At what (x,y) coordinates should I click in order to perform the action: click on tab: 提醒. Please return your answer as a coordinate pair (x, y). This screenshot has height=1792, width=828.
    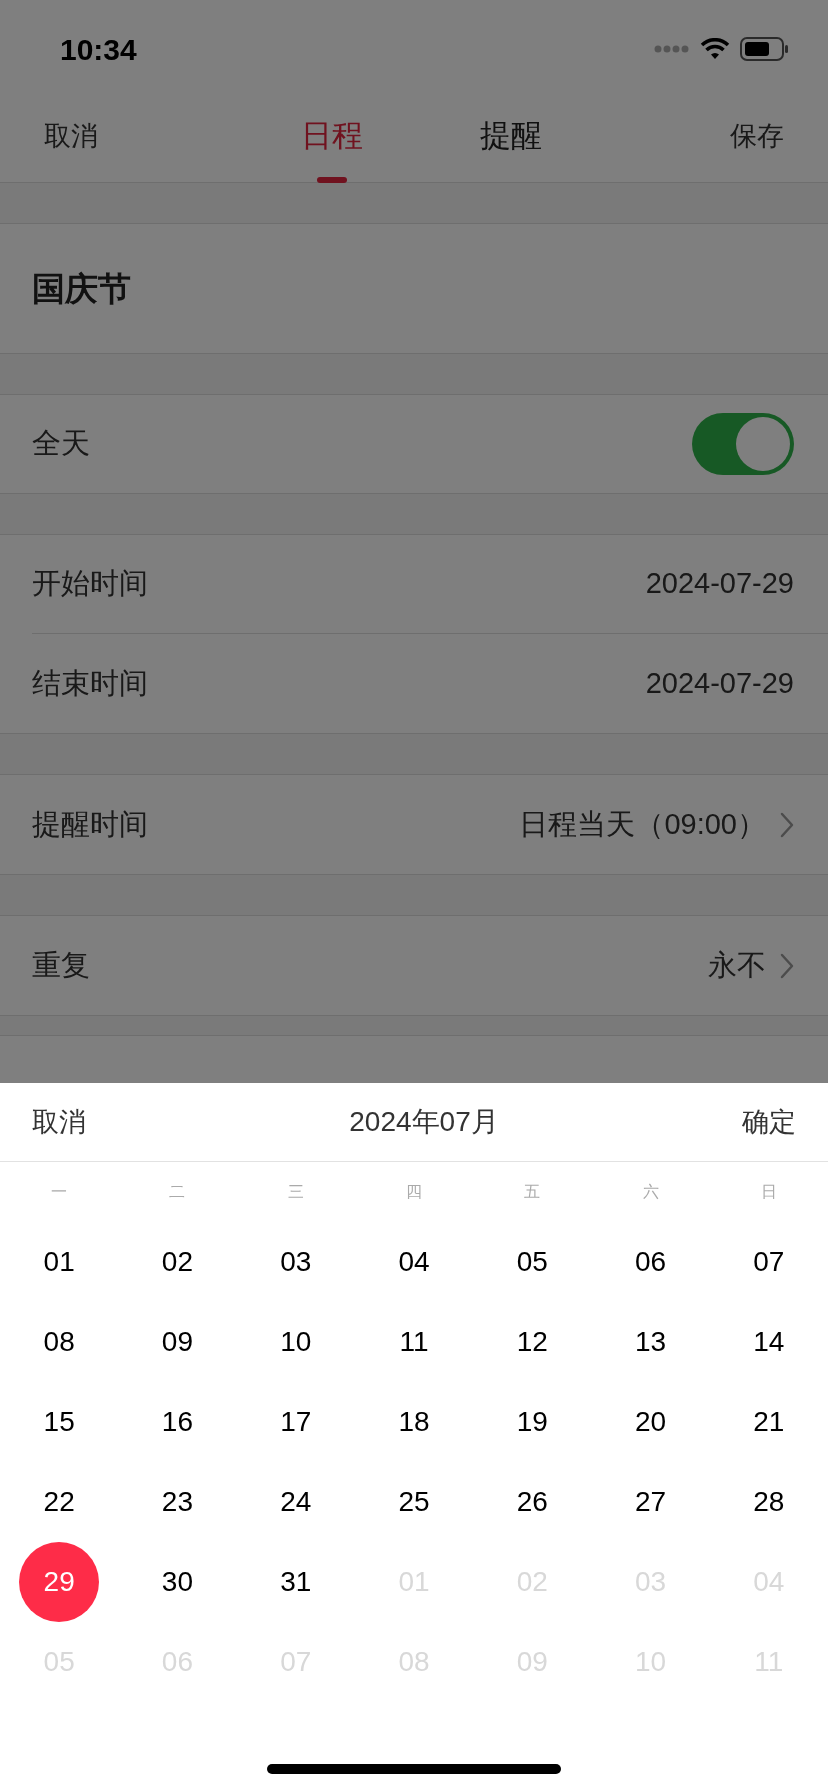
    Looking at the image, I should click on (510, 136).